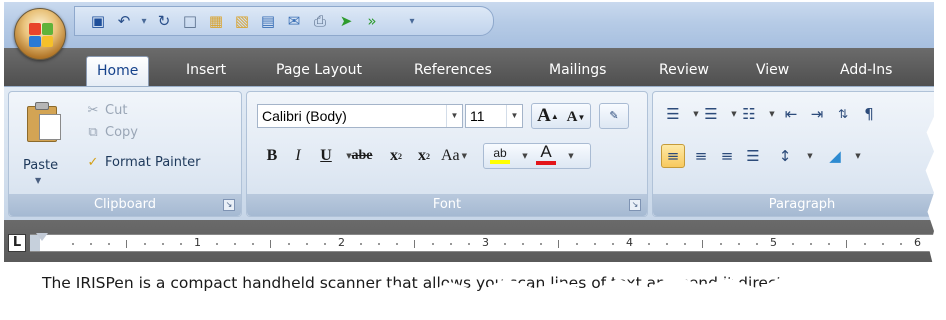 The height and width of the screenshot is (320, 946). What do you see at coordinates (45, 122) in the screenshot?
I see `paste-icon` at bounding box center [45, 122].